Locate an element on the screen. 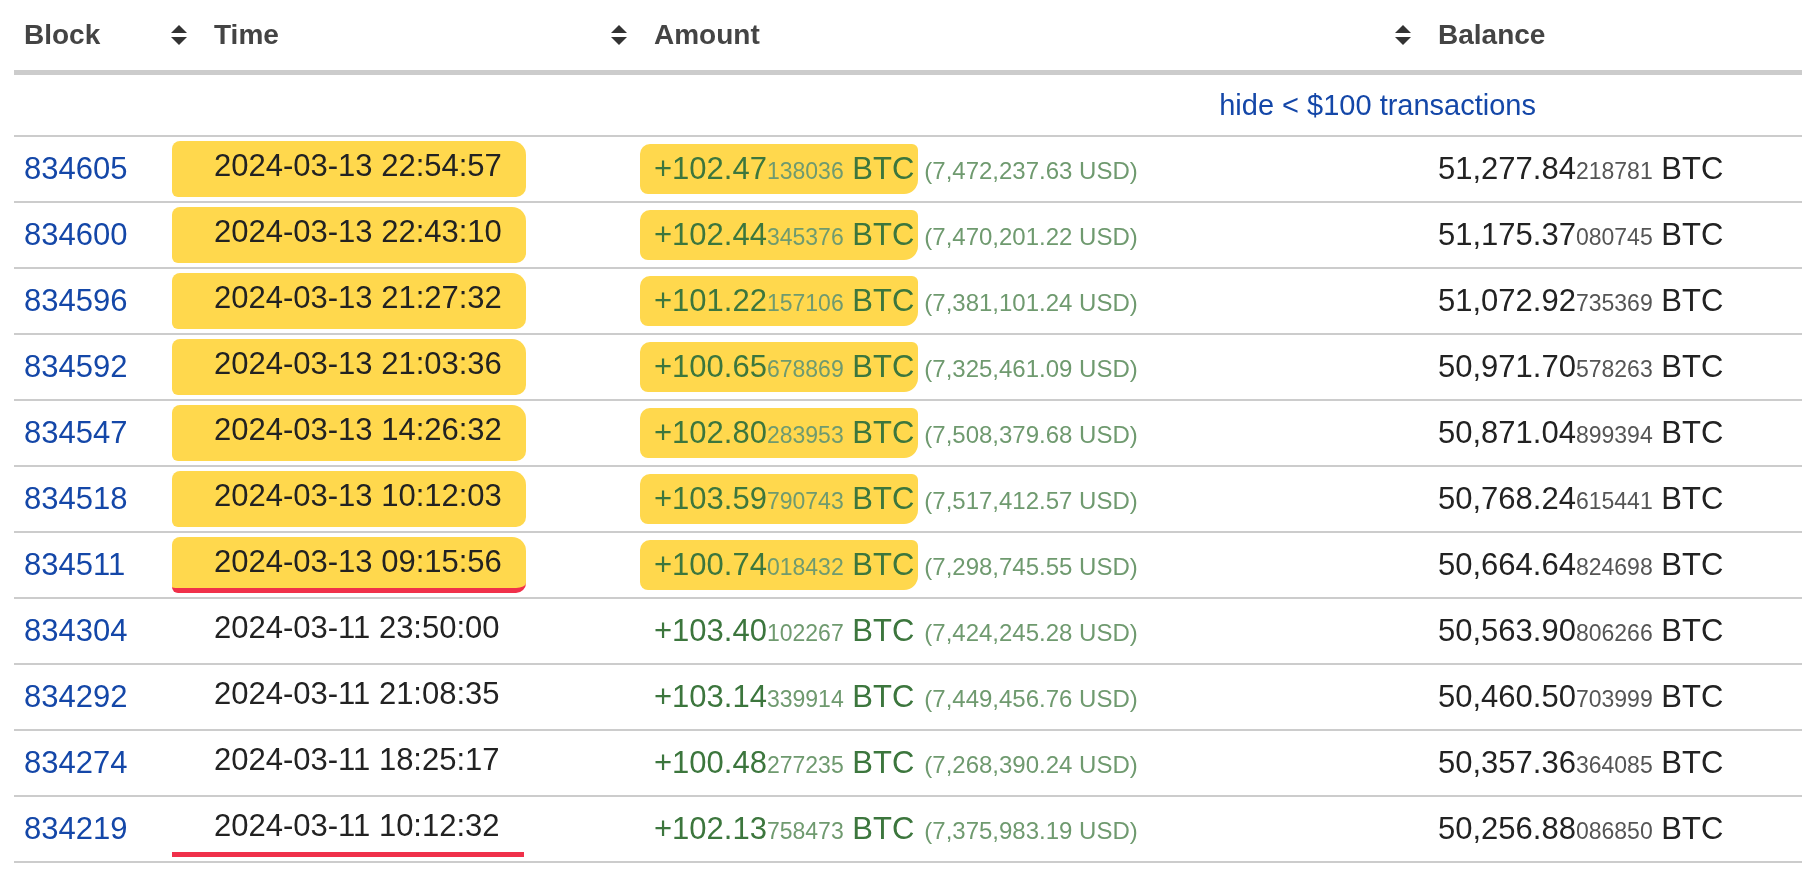  balance-text: 50,971.70578263 BTC is located at coordinates (1581, 366).